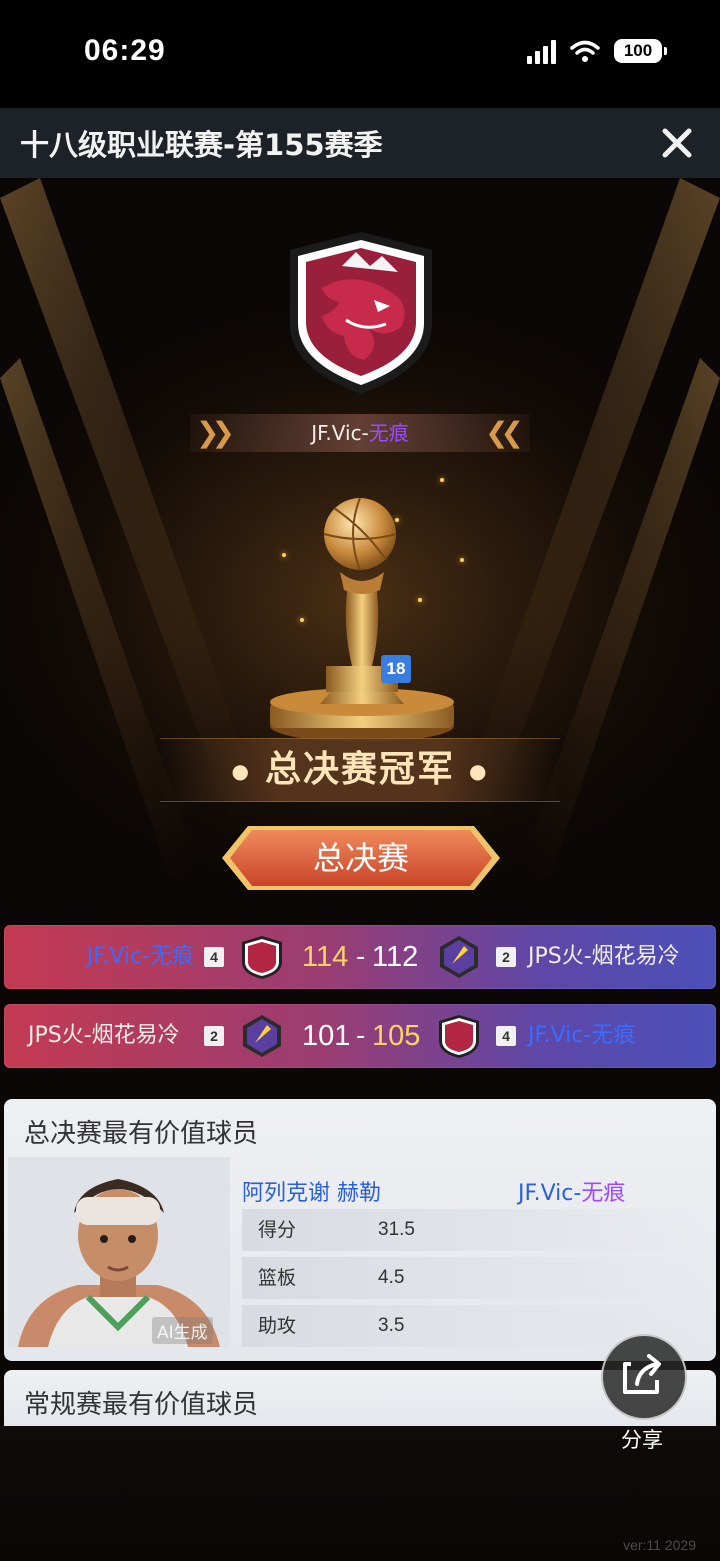  I want to click on stat-row: 得分 31.5, so click(477, 1230).